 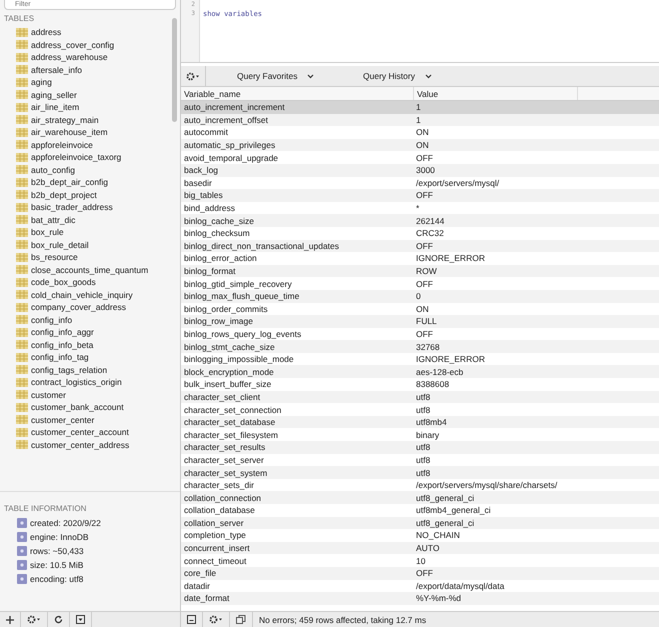 I want to click on result-row: character_set_server utf8, so click(x=420, y=460).